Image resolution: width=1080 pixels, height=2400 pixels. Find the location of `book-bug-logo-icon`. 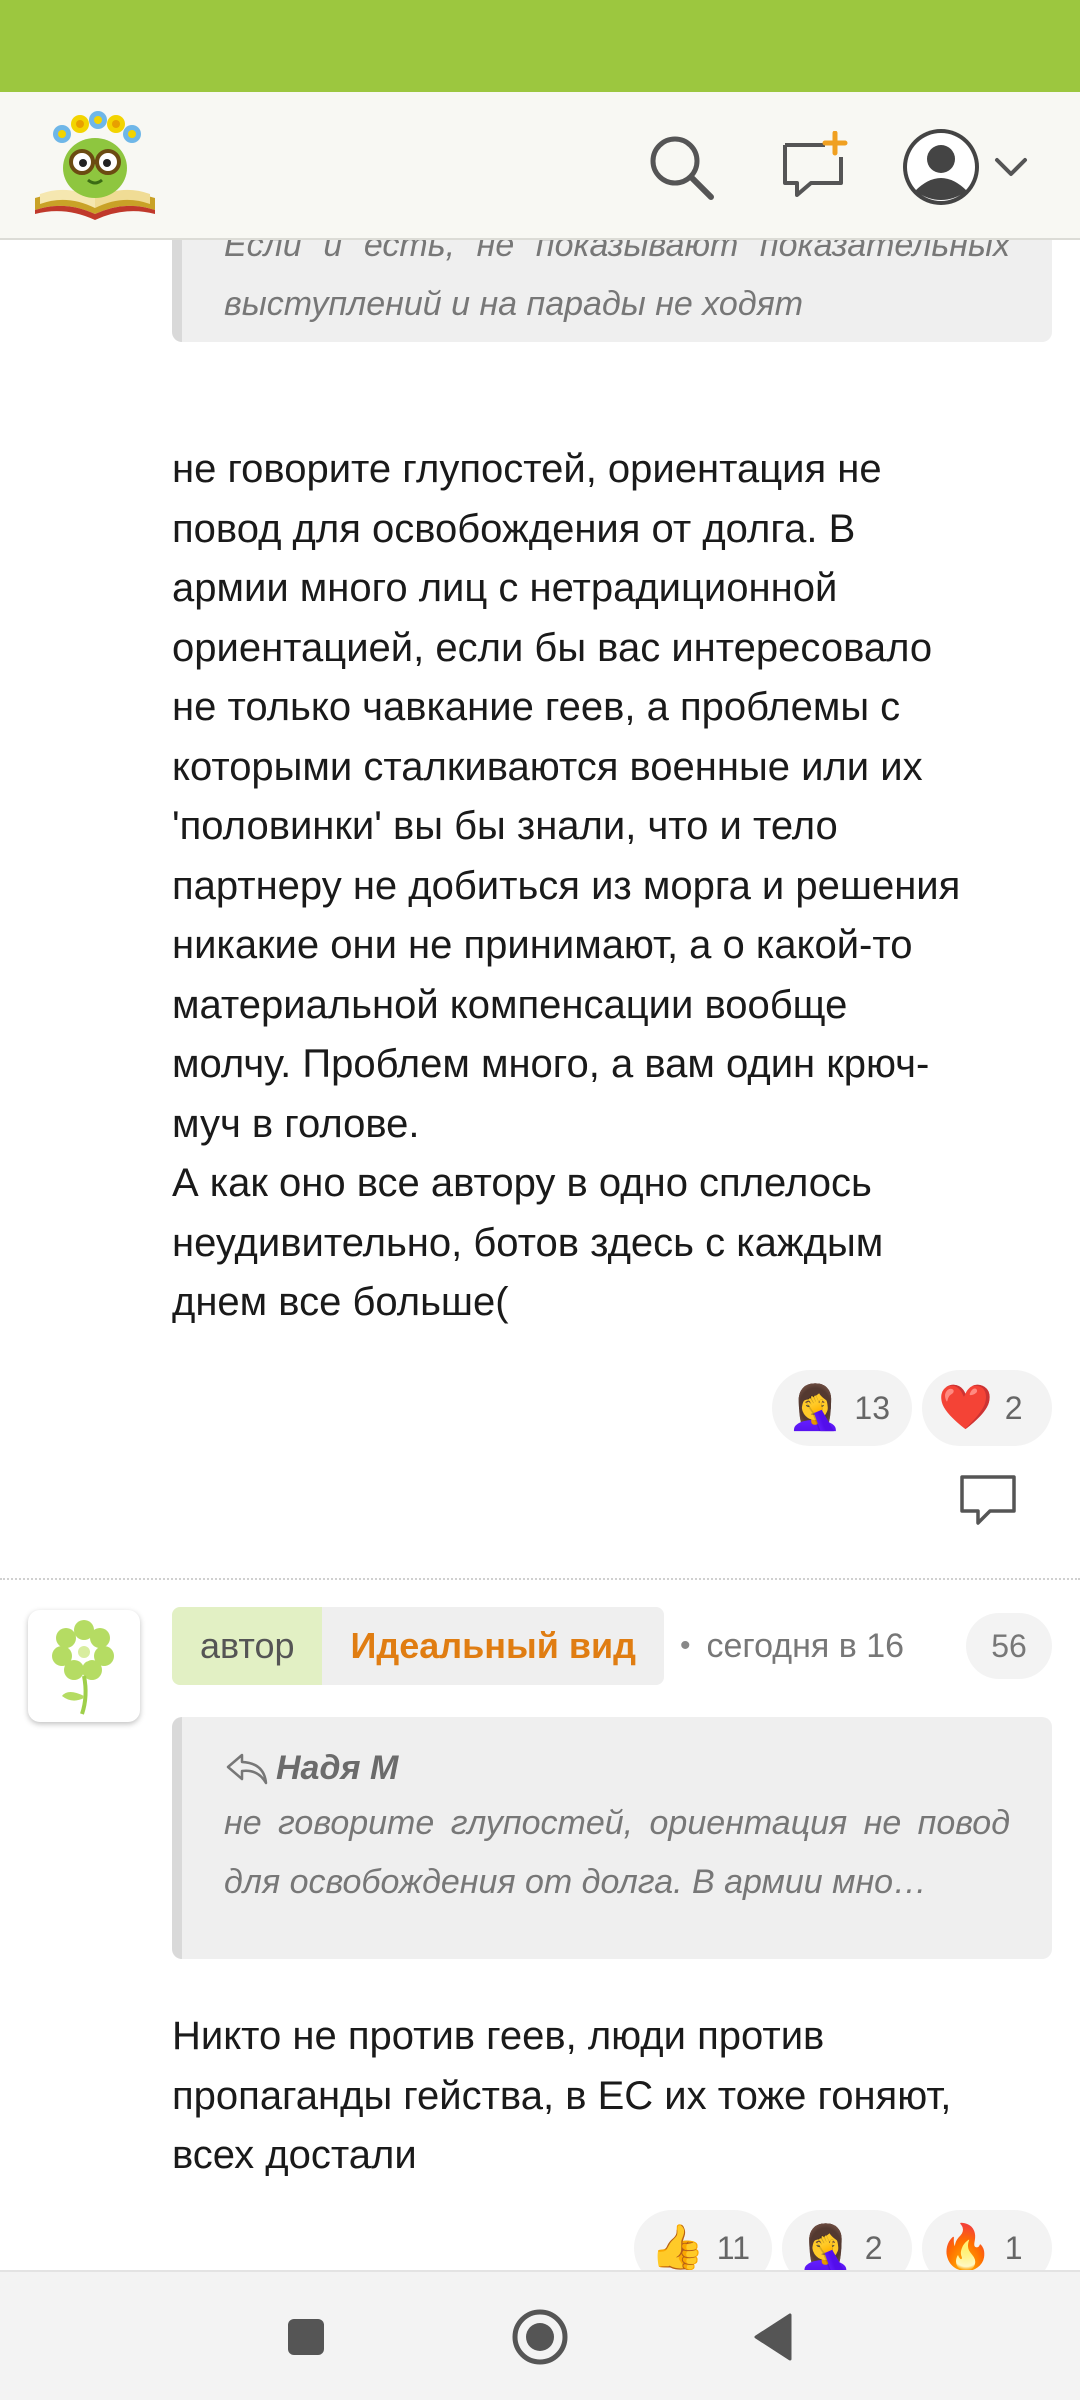

book-bug-logo-icon is located at coordinates (95, 166).